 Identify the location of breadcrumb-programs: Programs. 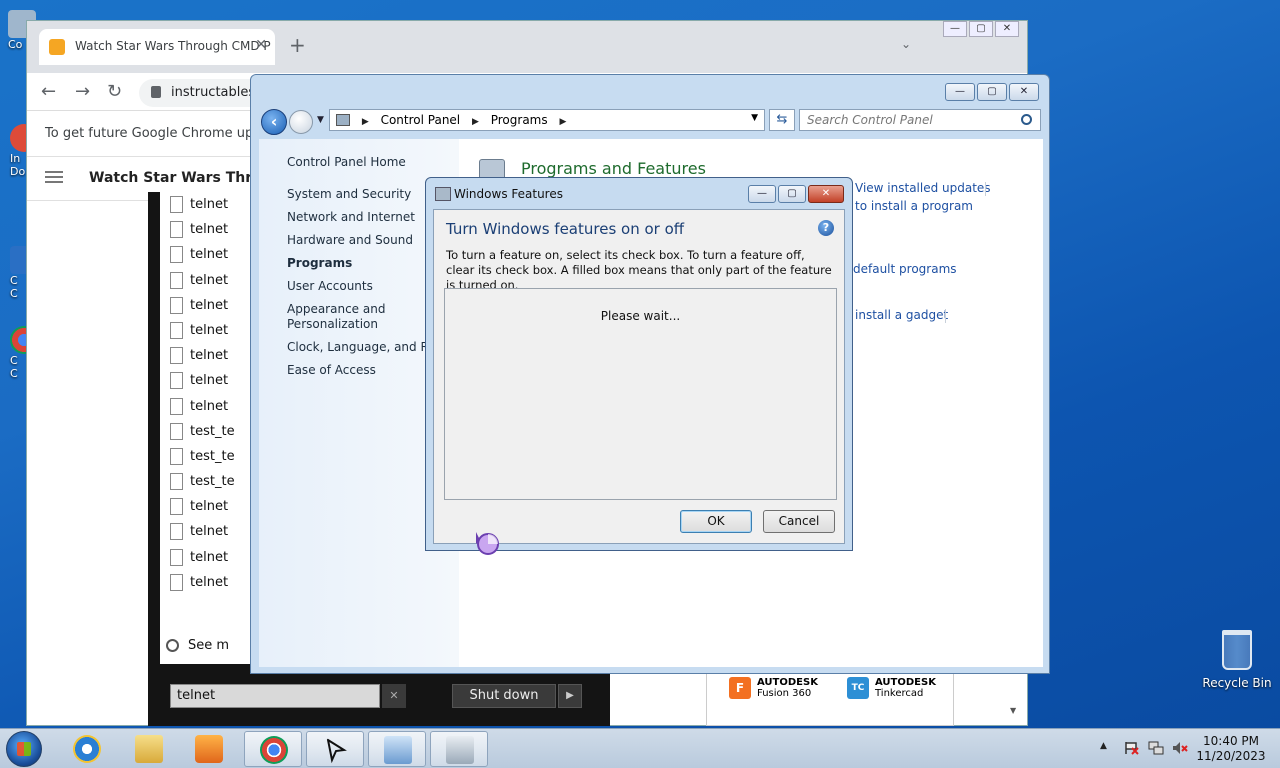
(519, 120).